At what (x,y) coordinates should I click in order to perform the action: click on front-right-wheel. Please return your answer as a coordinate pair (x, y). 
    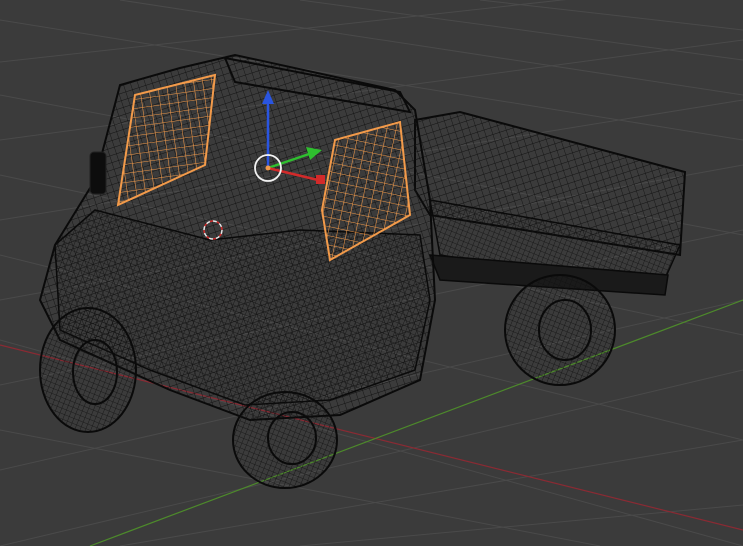
    Looking at the image, I should click on (285, 440).